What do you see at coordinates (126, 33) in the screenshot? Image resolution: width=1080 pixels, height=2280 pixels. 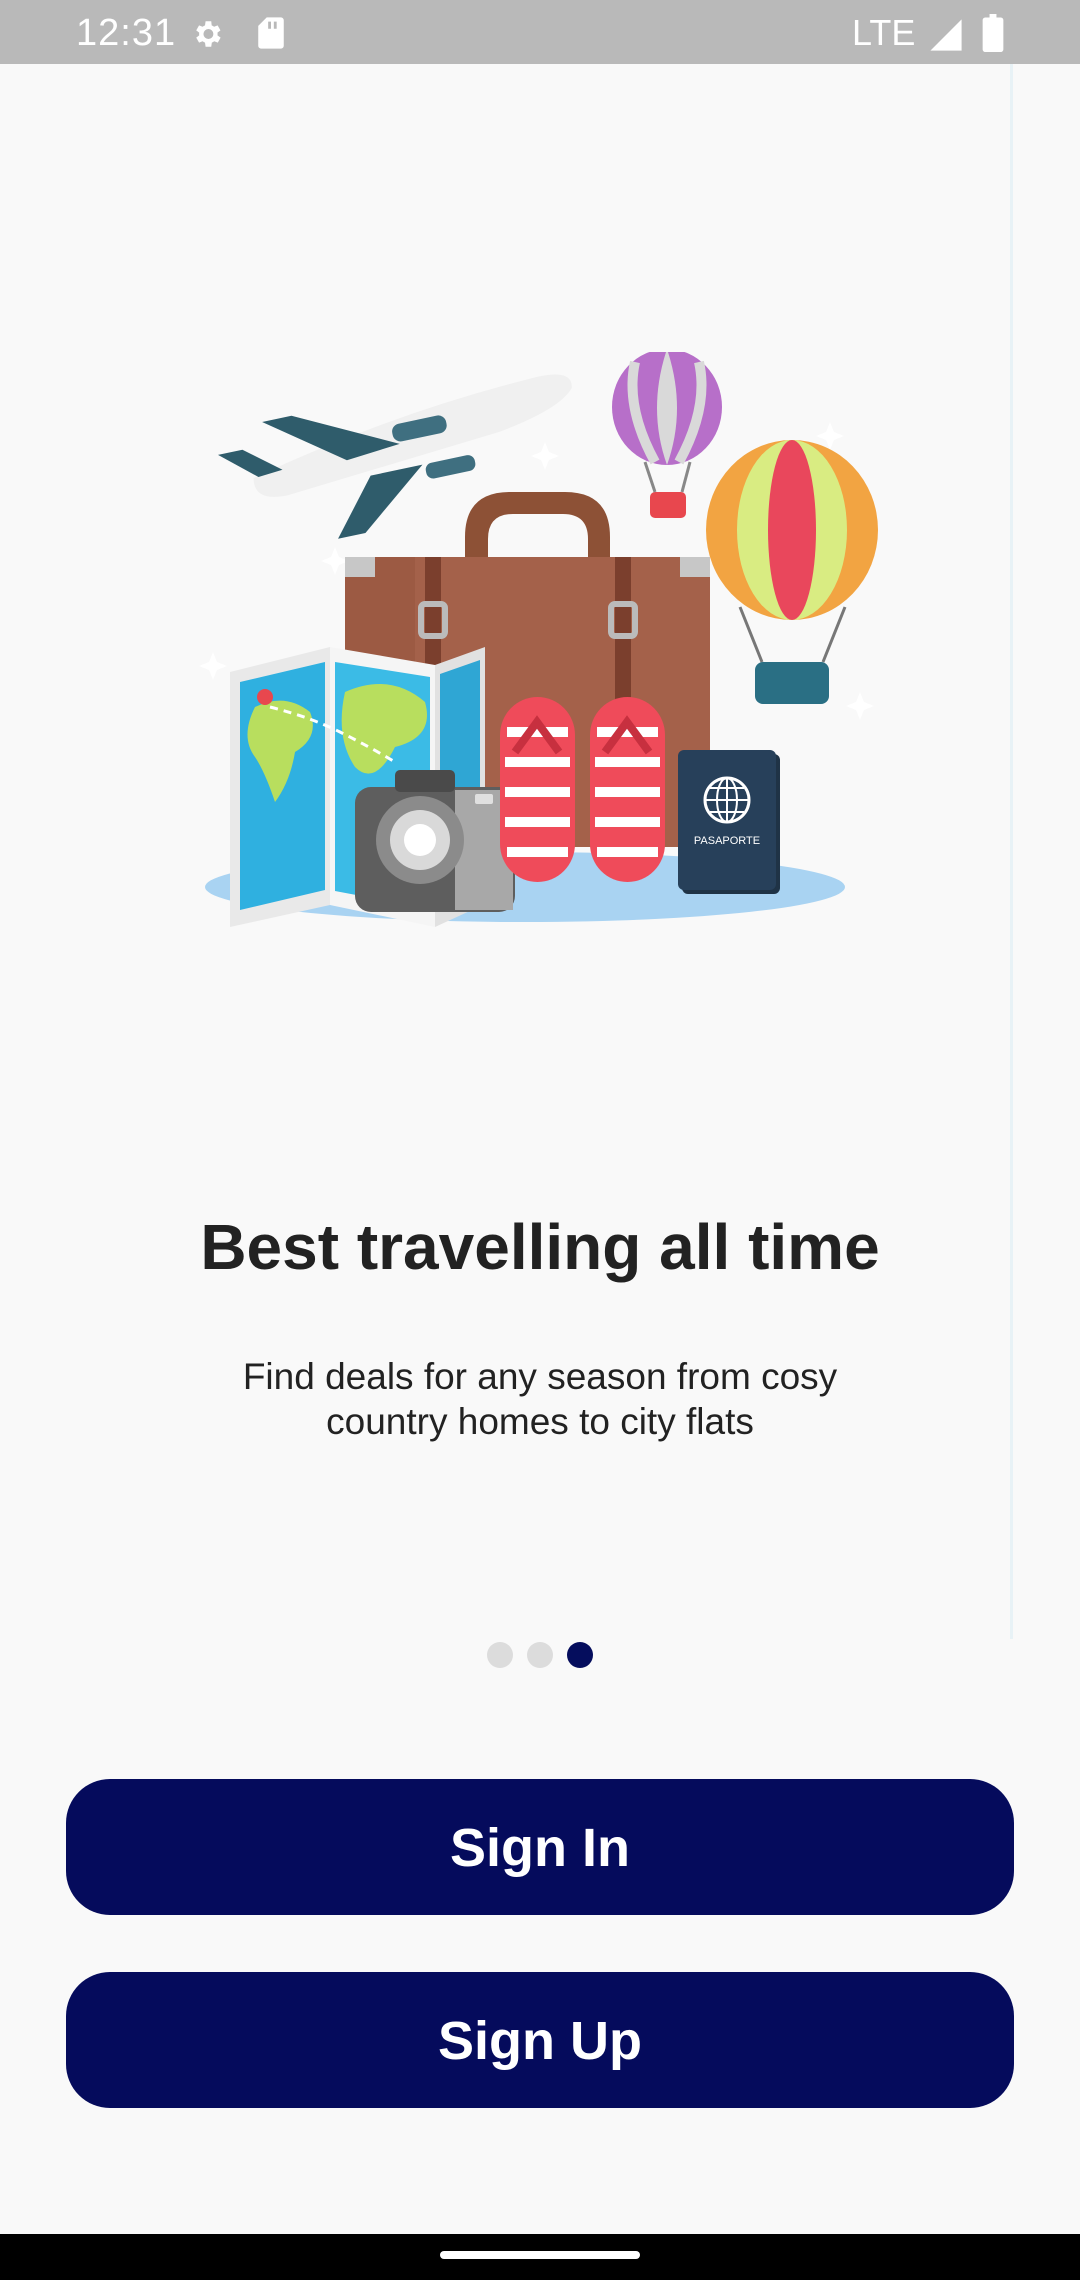 I see `status-time: 12:31` at bounding box center [126, 33].